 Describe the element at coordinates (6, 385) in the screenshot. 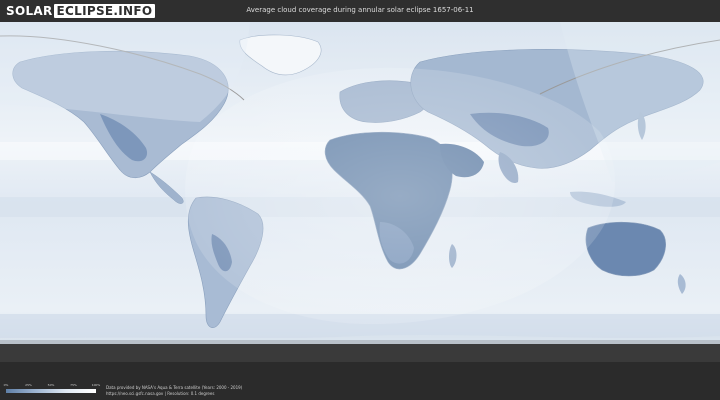

I see `scale-tick-0: 0%` at that location.